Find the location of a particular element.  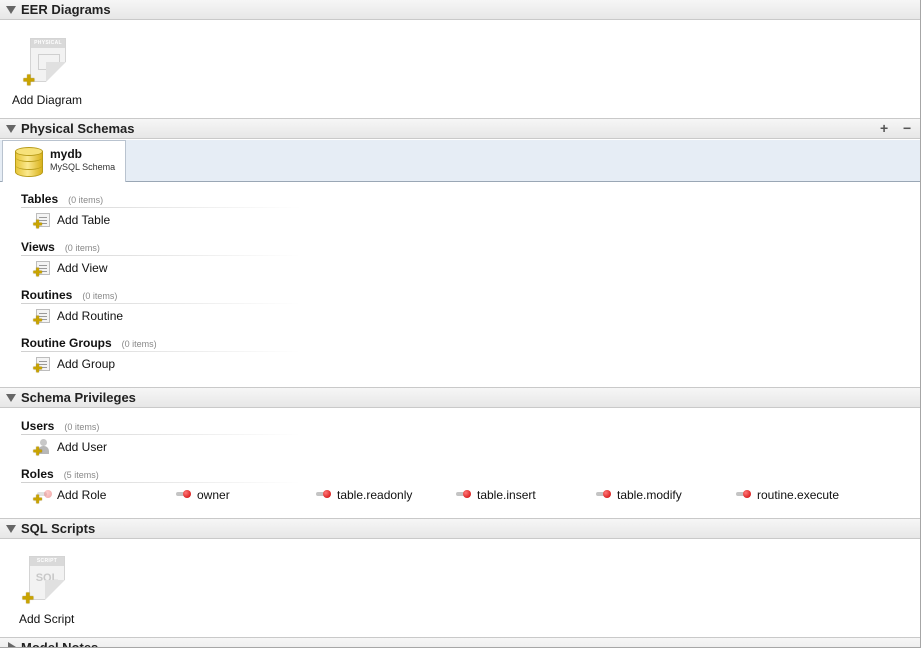

role-label: table.modify is located at coordinates (649, 495).